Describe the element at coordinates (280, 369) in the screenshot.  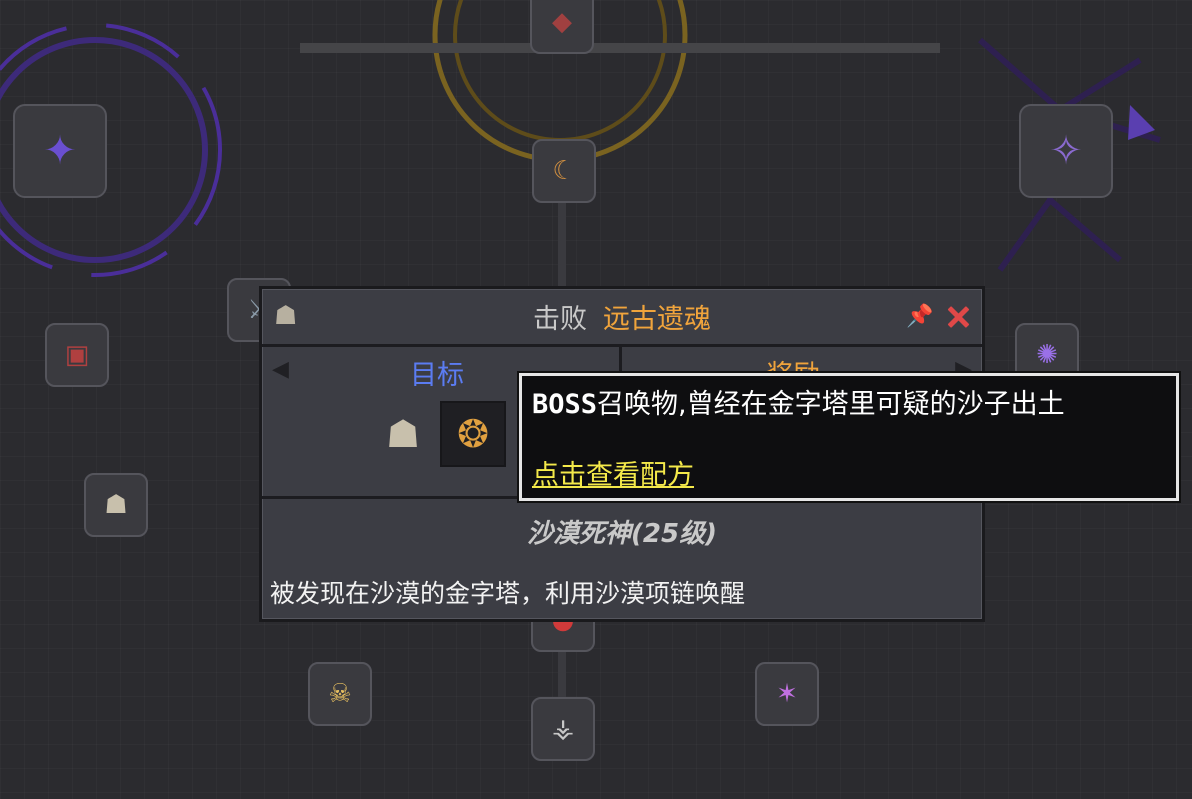
I see `prev-arrow-icon: ◀` at that location.